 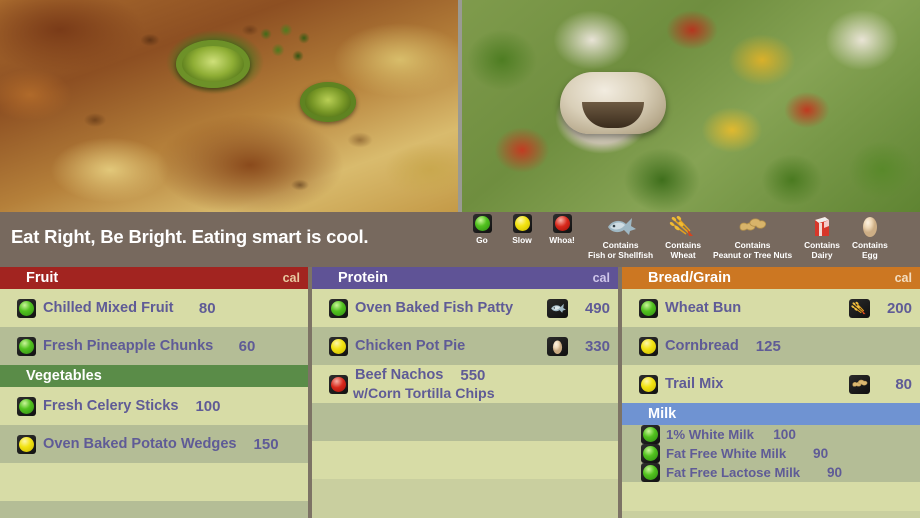 I want to click on menu-item-row: Fresh Pineapple Chunks 60, so click(x=154, y=346).